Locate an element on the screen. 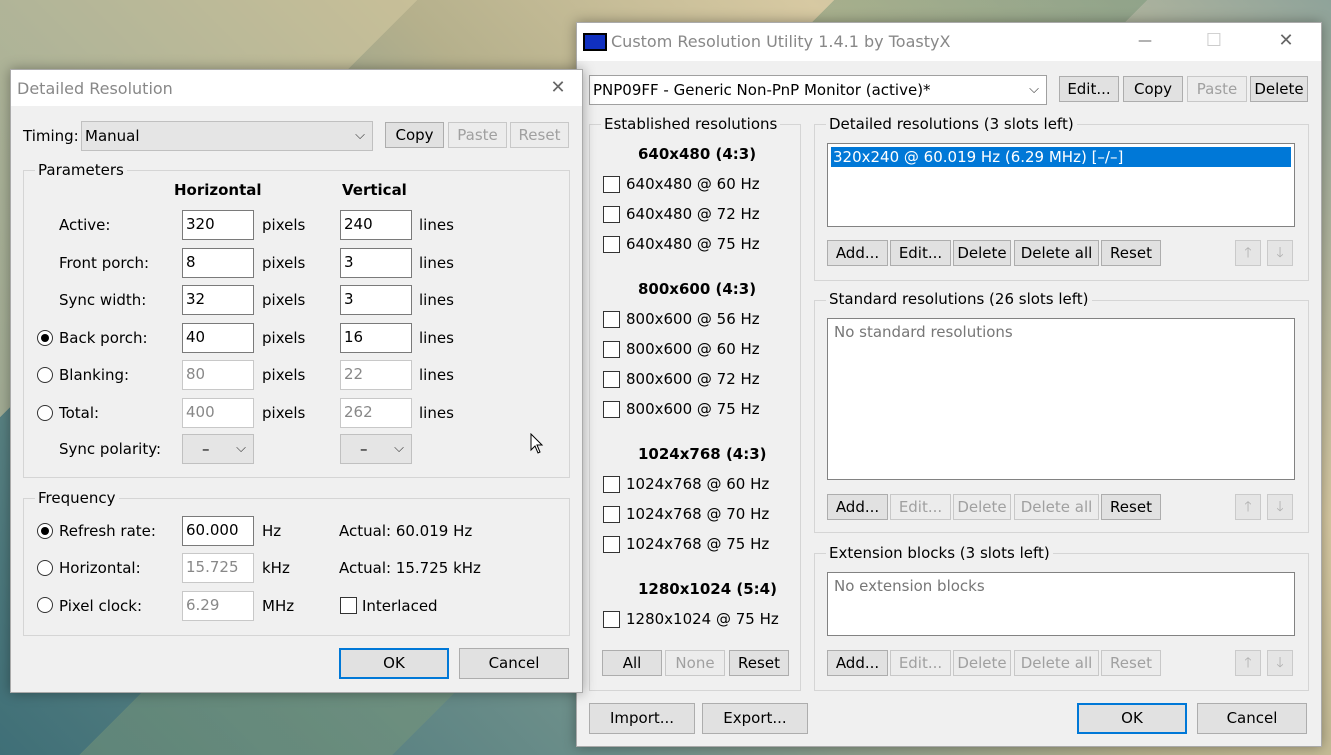 The height and width of the screenshot is (755, 1331). horizontal-freq-input: 15.725 is located at coordinates (218, 568).